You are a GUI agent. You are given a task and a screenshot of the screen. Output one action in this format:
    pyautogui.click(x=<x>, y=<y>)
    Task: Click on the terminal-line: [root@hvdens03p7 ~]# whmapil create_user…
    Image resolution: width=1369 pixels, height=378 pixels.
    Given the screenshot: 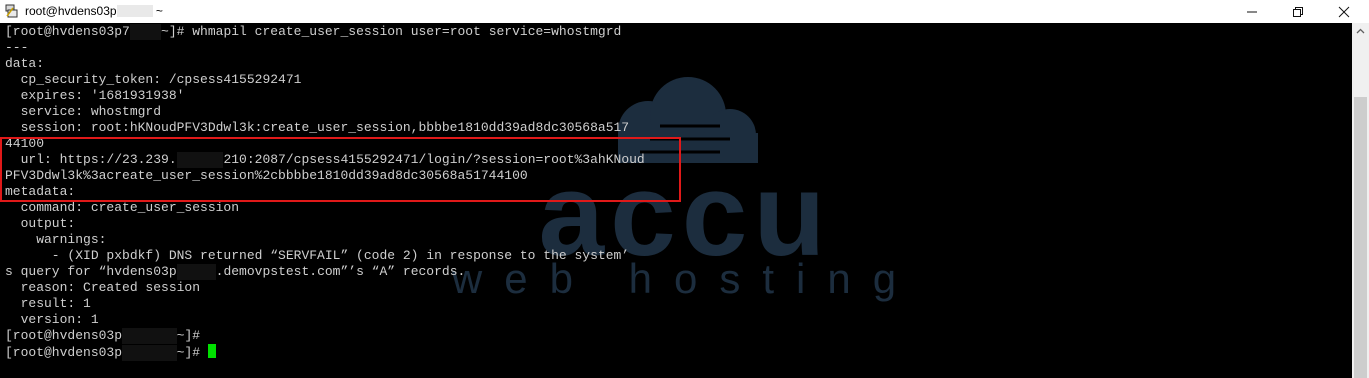 What is the action you would take?
    pyautogui.click(x=325, y=32)
    